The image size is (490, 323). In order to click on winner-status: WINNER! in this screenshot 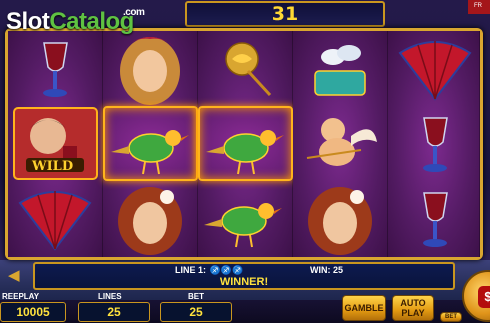, I will do `click(244, 282)`.